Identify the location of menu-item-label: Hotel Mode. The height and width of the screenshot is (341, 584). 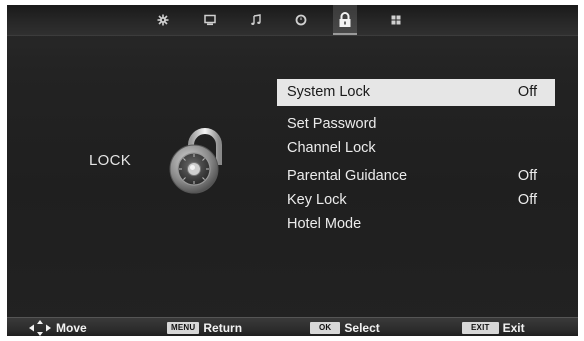
(324, 224).